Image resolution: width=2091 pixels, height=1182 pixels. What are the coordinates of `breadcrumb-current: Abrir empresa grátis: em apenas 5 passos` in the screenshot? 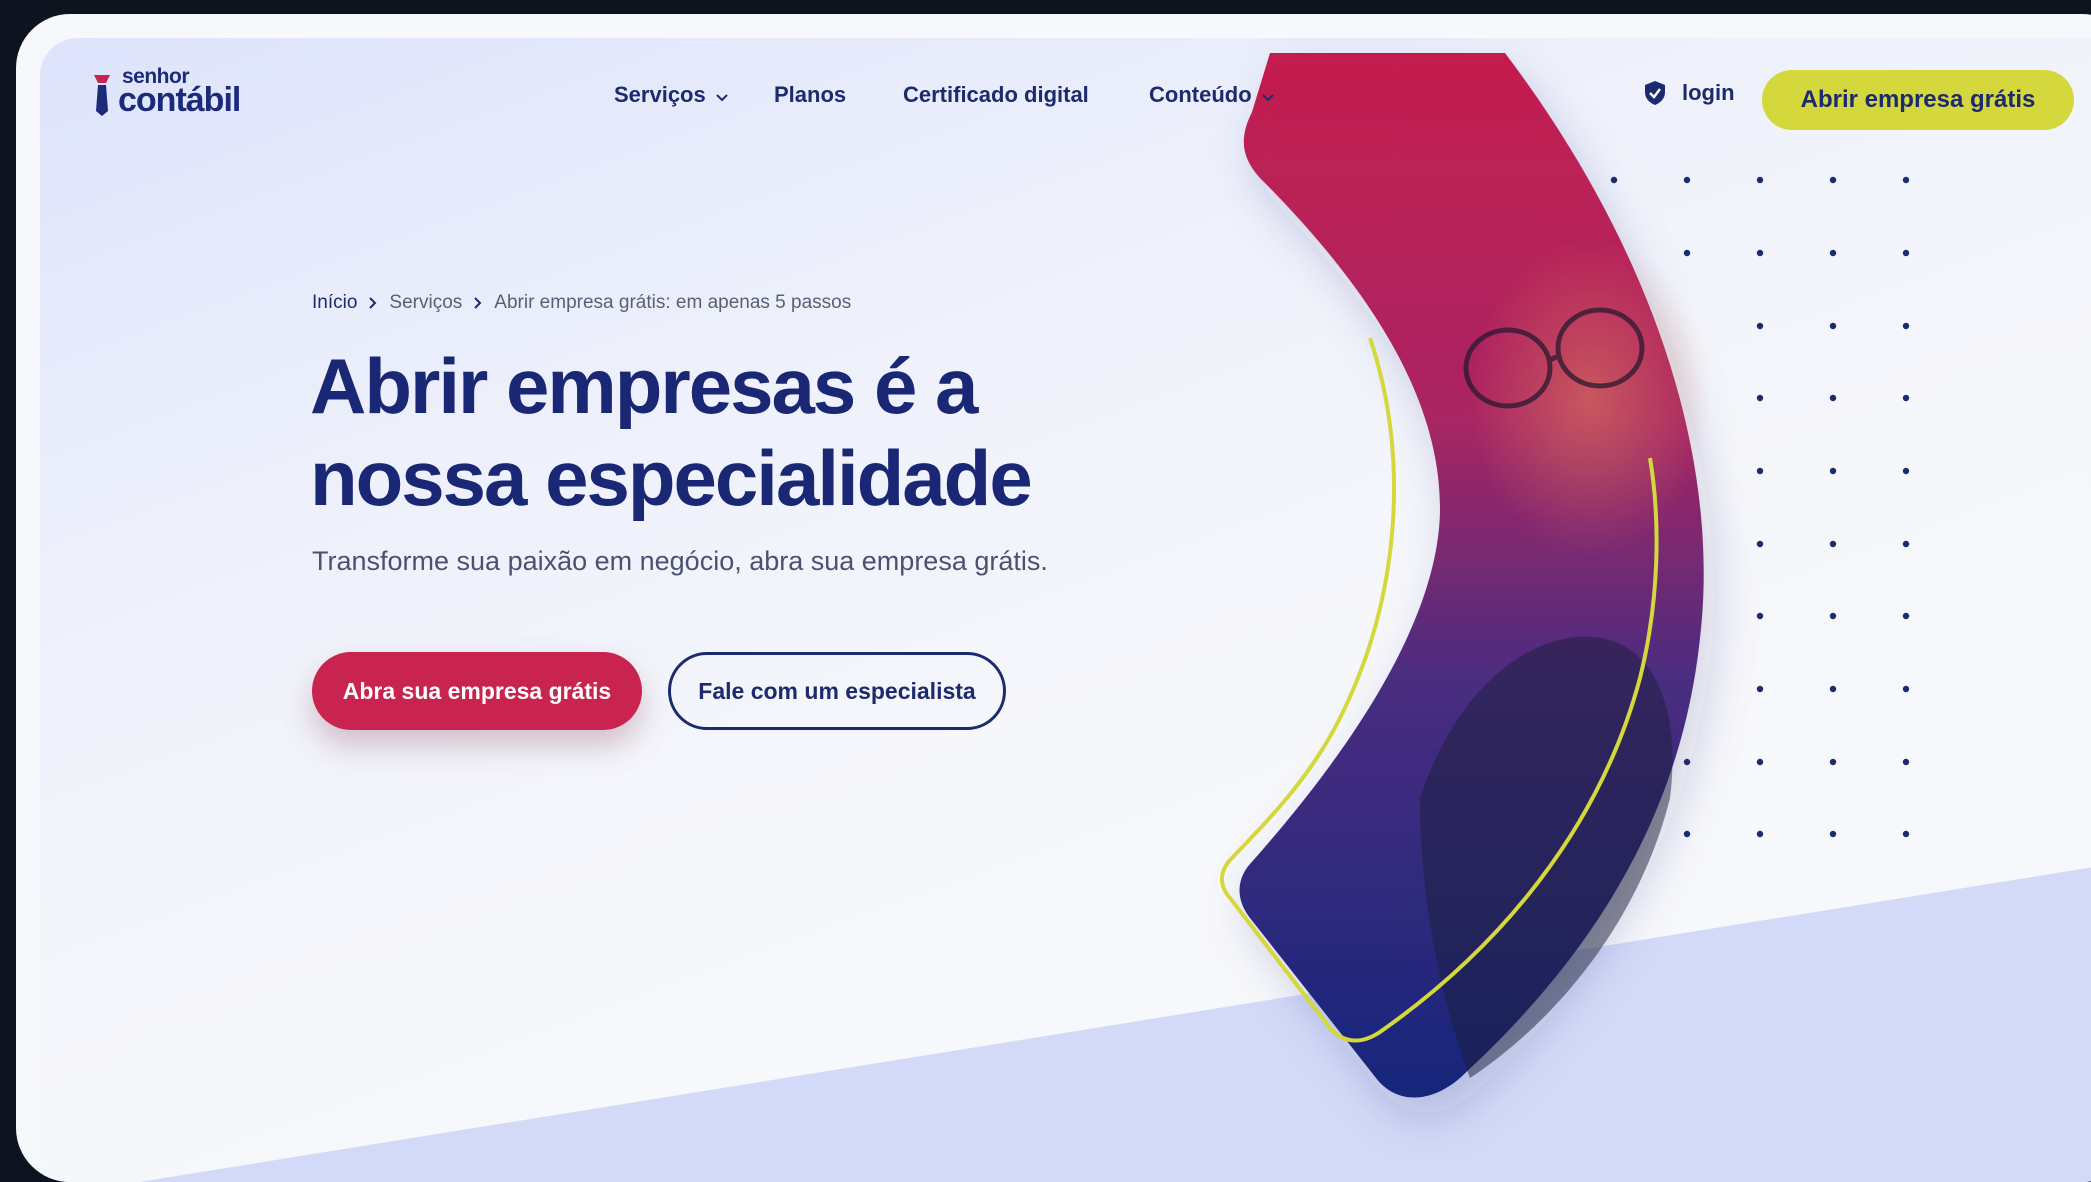 It's located at (673, 302).